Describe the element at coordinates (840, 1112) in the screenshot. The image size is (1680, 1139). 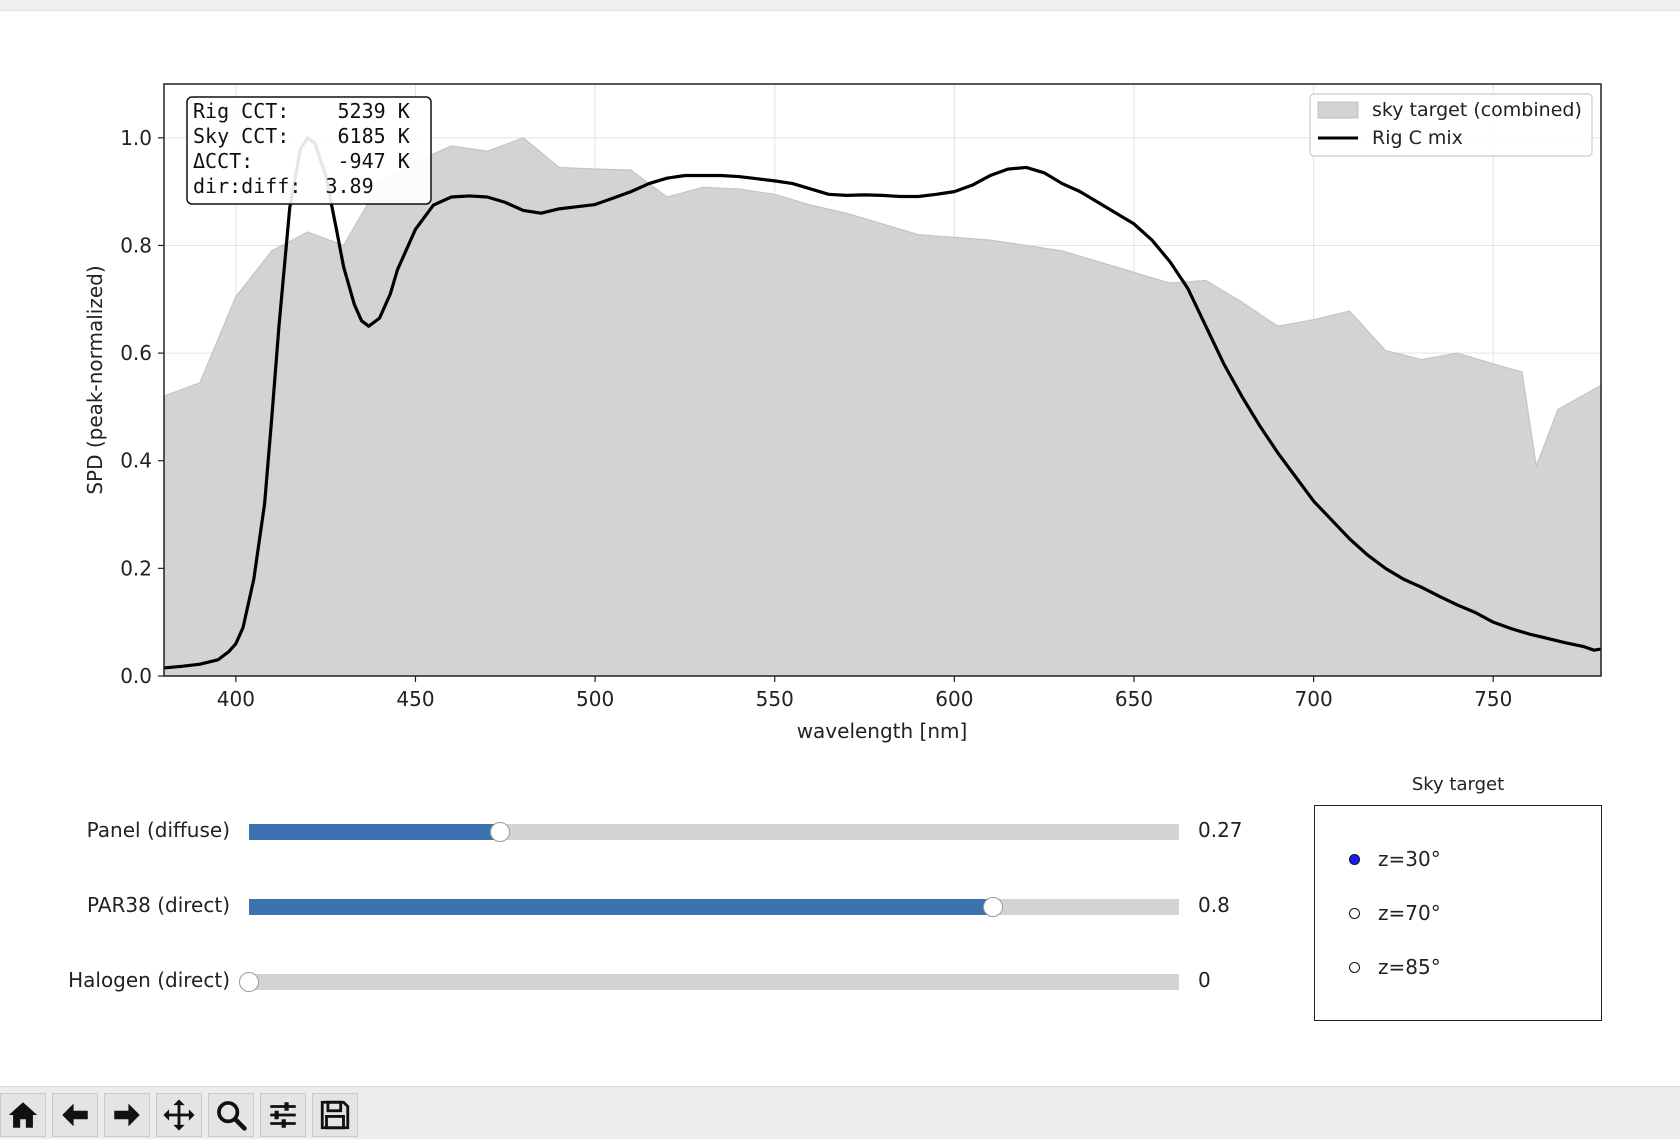
I see `navigation-toolbar` at that location.